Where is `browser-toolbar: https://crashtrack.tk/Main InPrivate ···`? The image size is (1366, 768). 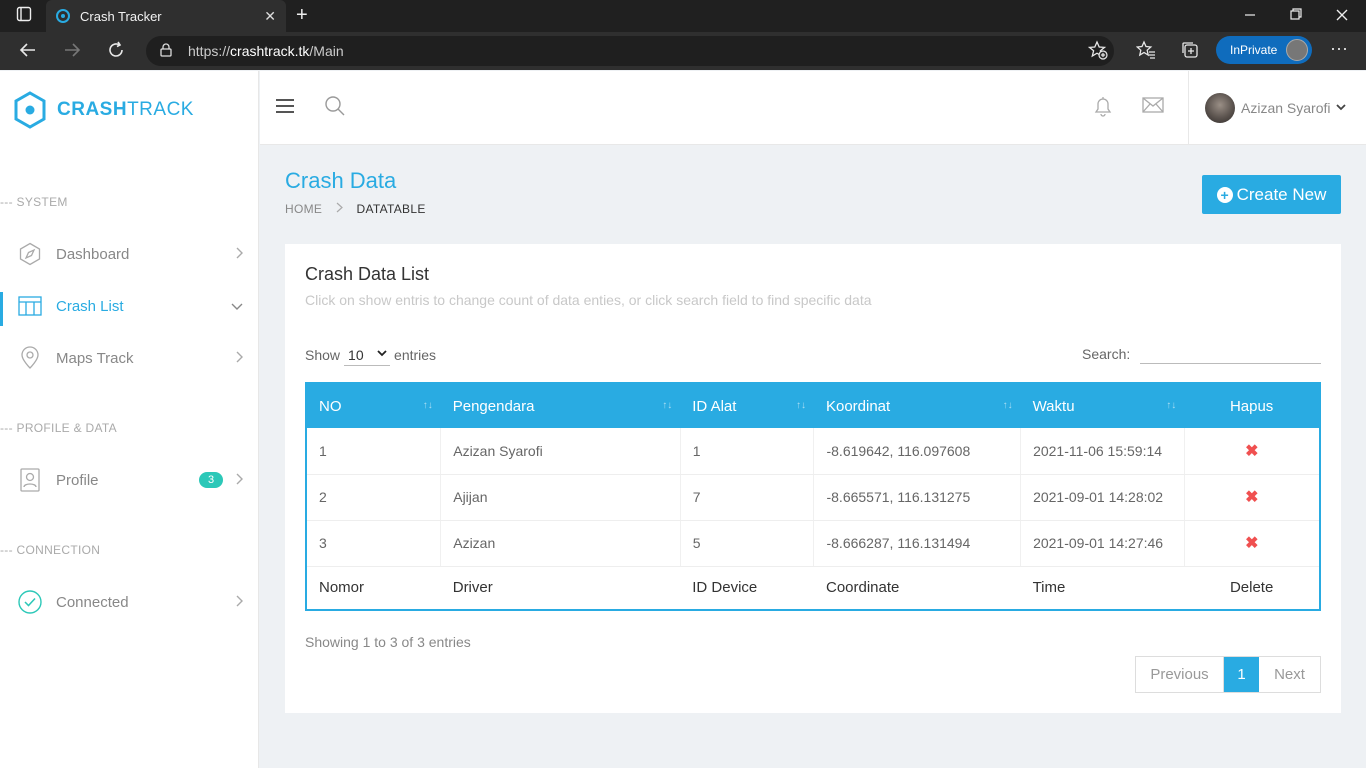 browser-toolbar: https://crashtrack.tk/Main InPrivate ··· is located at coordinates (683, 51).